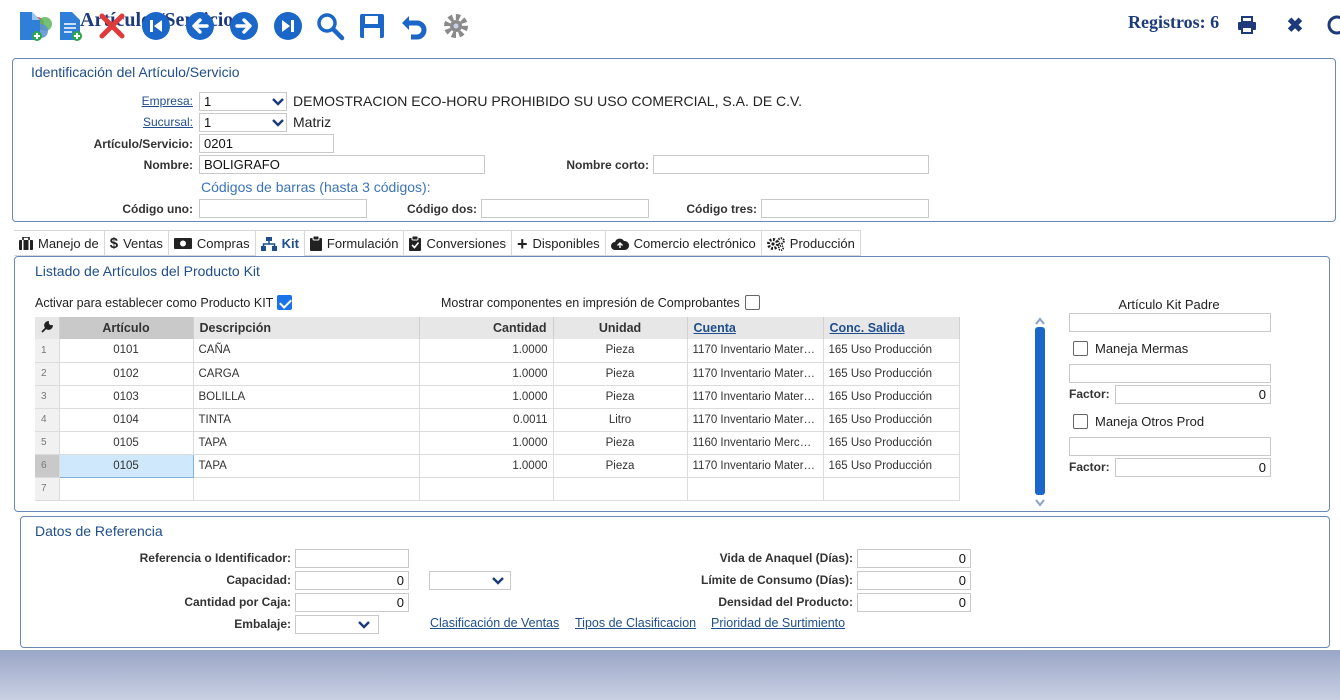  Describe the element at coordinates (486, 420) in the screenshot. I see `cantidad-cell: 0.0011` at that location.